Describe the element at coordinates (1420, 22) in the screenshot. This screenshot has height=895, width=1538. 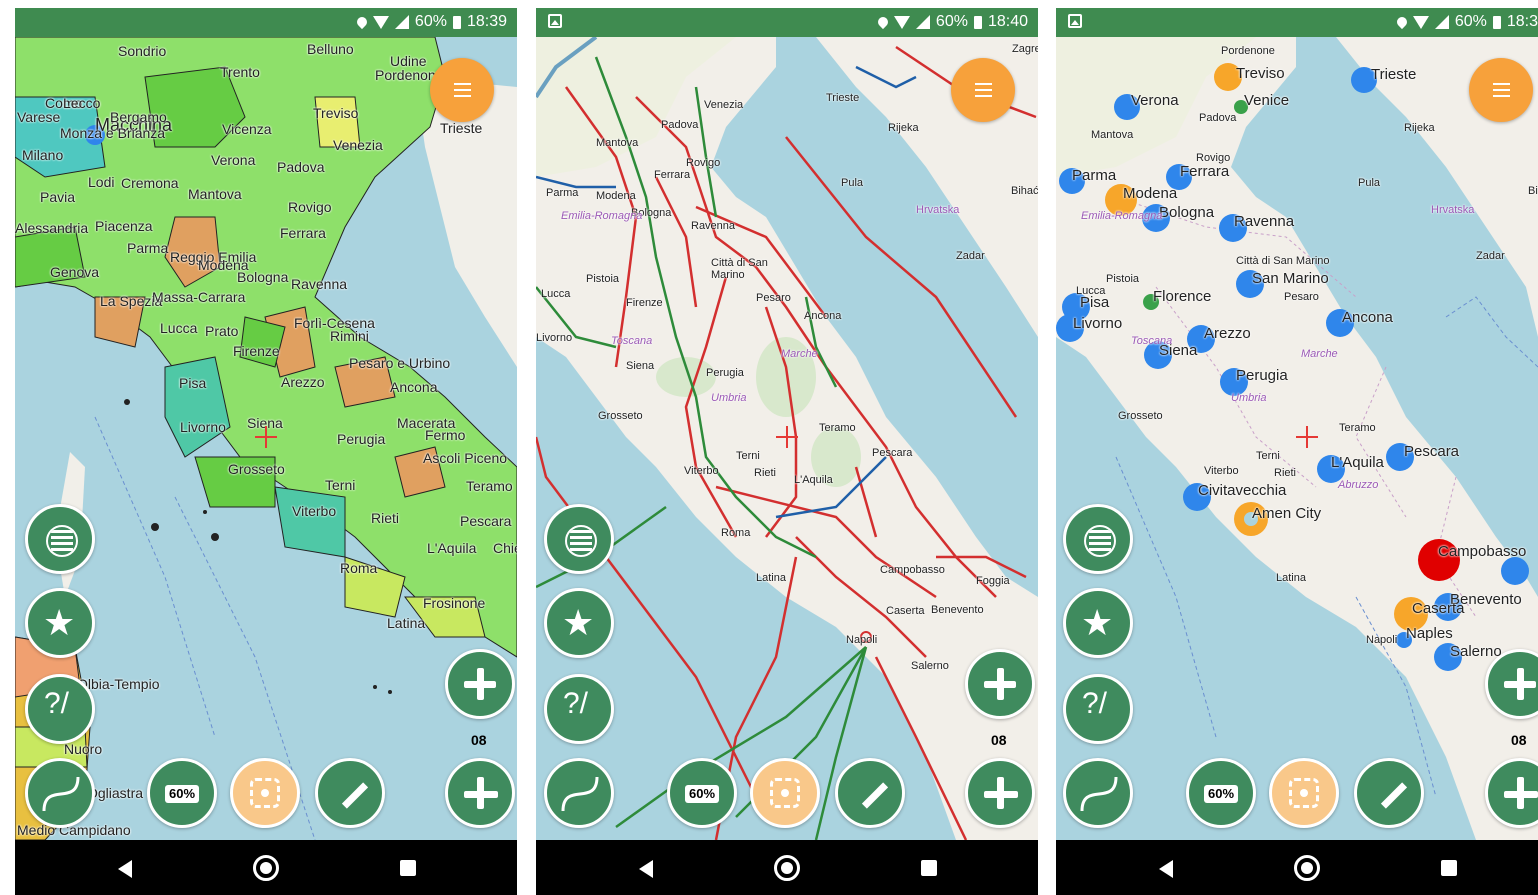
I see `wifi-icon` at that location.